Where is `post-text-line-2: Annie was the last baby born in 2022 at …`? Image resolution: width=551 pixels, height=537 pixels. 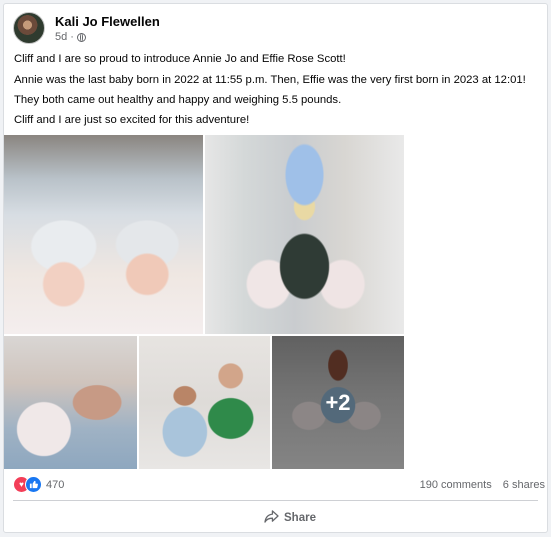
post-text-line-2: Annie was the last baby born in 2022 at … is located at coordinates (270, 80).